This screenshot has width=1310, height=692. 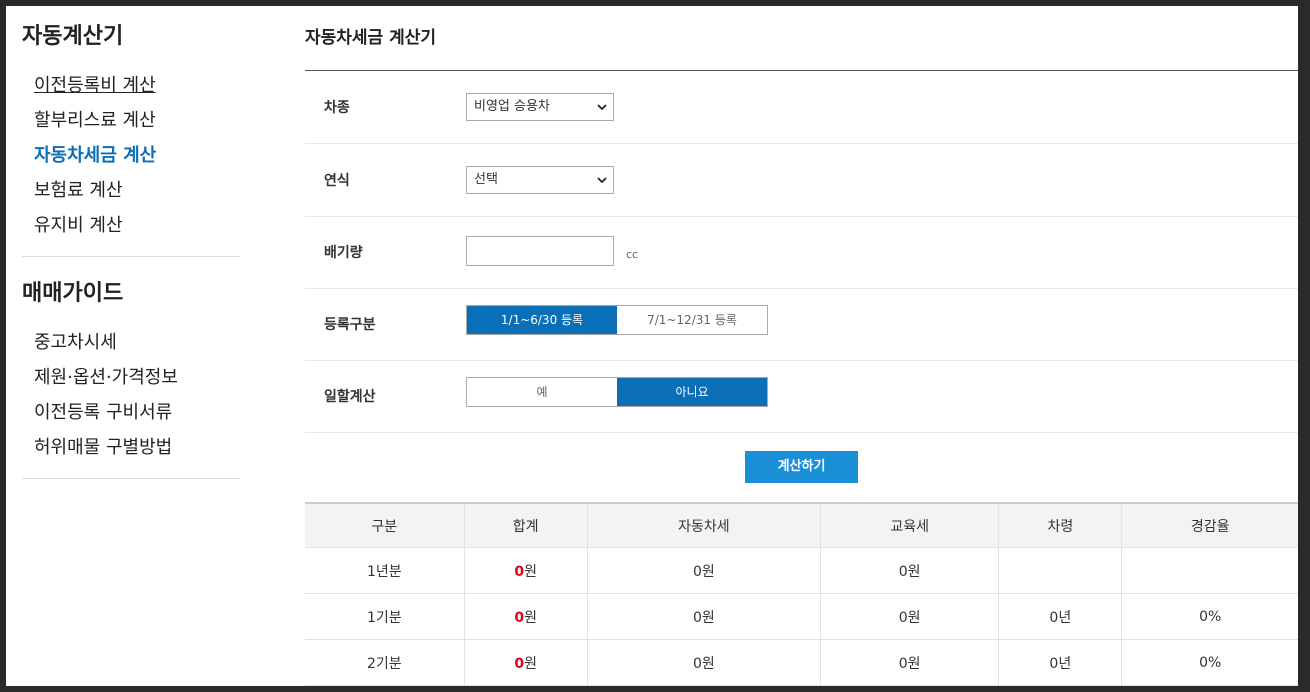 What do you see at coordinates (385, 525) in the screenshot?
I see `column-header: 구분` at bounding box center [385, 525].